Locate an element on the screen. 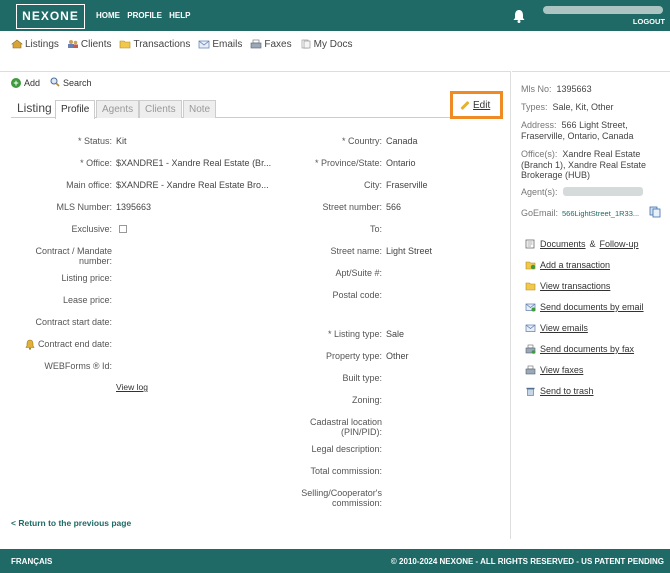 The image size is (670, 573). field-label: Zoning: is located at coordinates (366, 400).